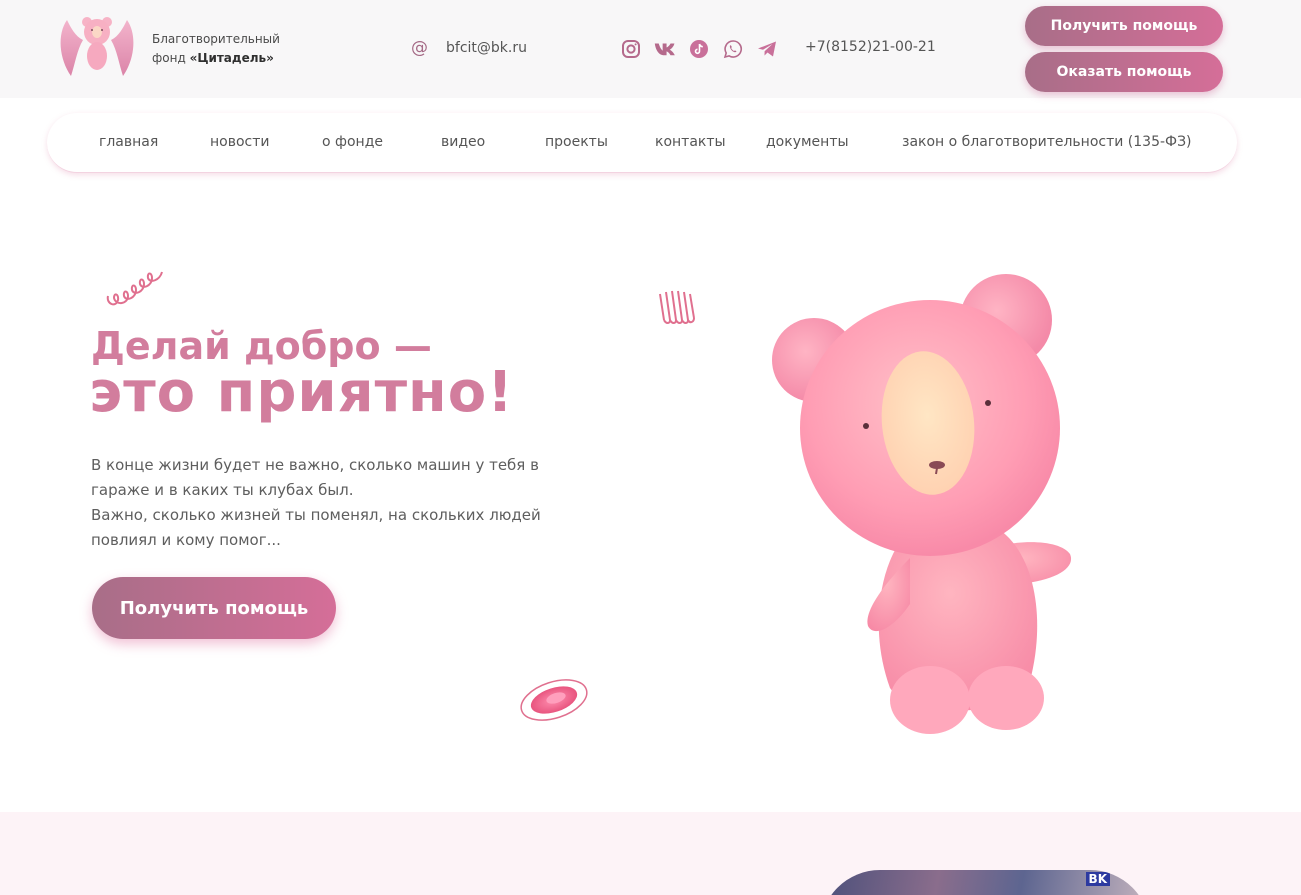  I want to click on email-contact: @ bfcit@bk.ru, so click(469, 48).